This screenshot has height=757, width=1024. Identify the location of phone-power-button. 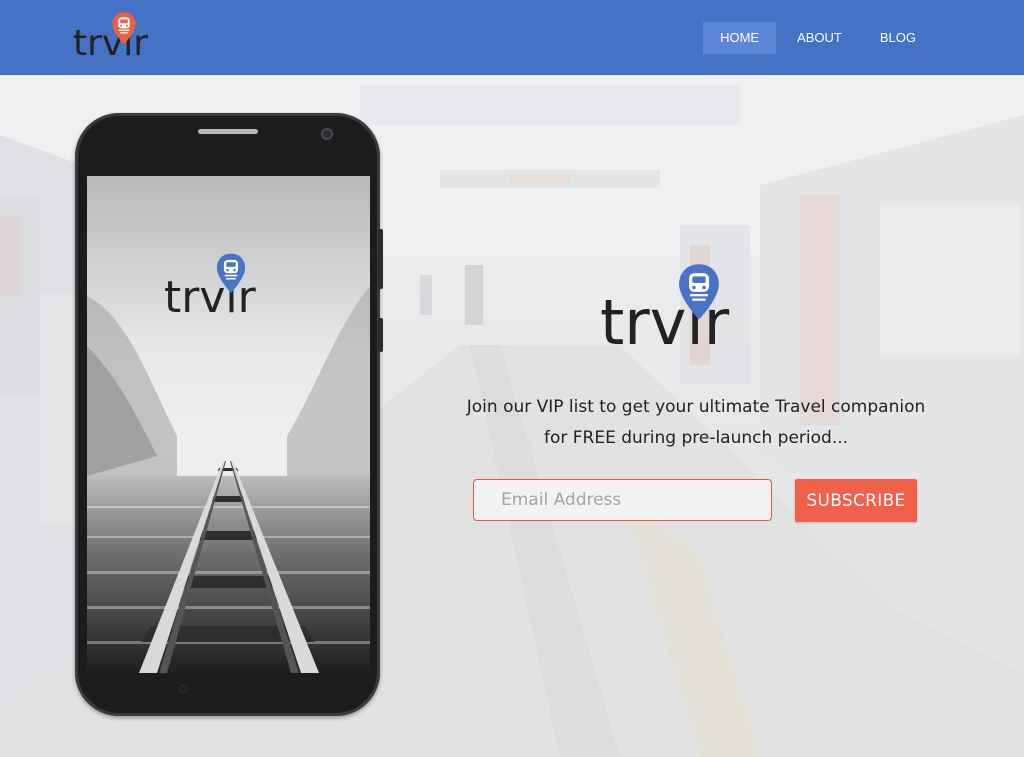
(380, 335).